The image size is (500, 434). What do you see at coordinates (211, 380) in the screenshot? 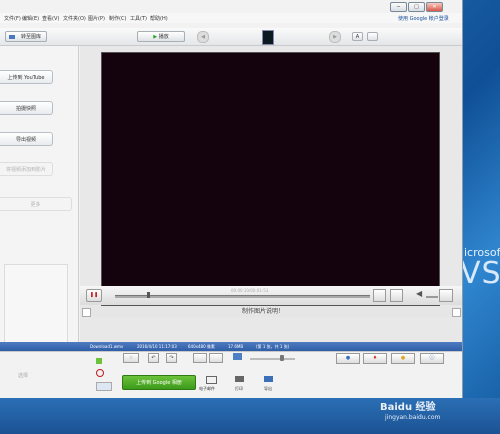
I see `email-icon` at bounding box center [211, 380].